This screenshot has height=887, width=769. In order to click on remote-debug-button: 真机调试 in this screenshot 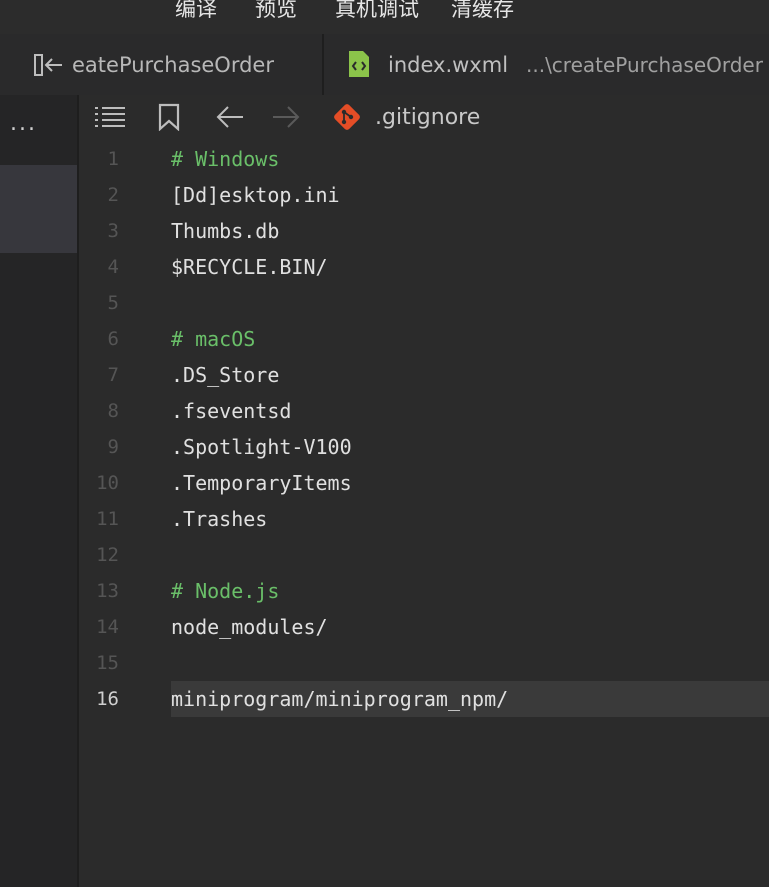, I will do `click(377, 12)`.